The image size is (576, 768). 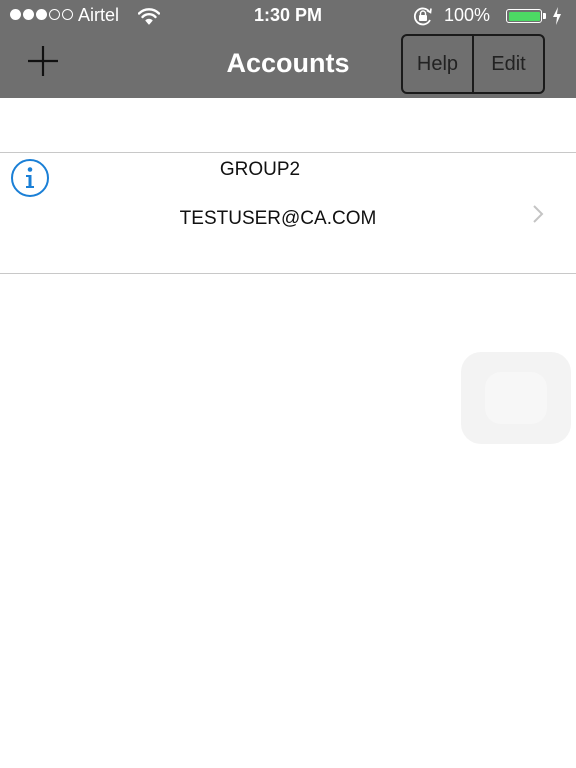 I want to click on charging-icon, so click(x=557, y=16).